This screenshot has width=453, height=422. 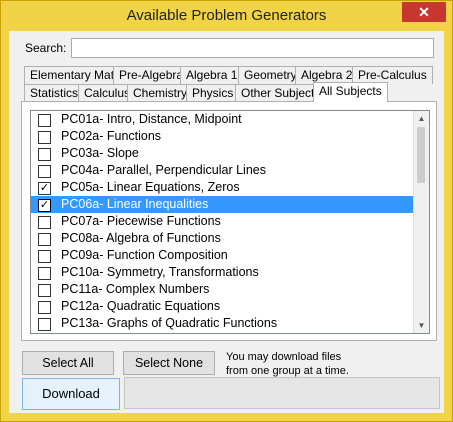 I want to click on item-label: PC11a- Complex Numbers, so click(x=135, y=289).